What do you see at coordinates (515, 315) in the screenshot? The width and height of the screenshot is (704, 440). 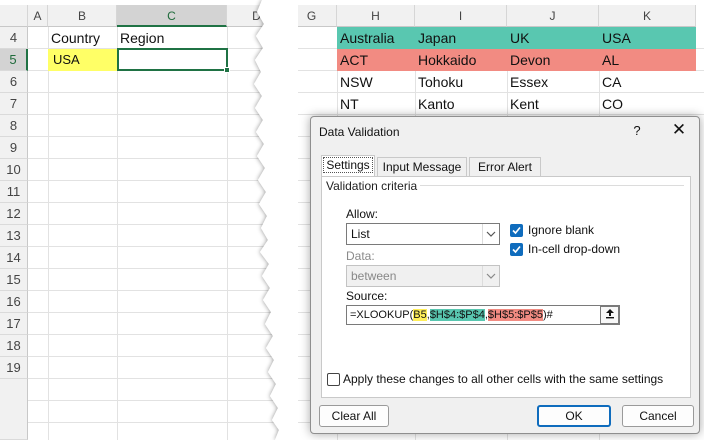 I see `source-ref-row-range: $H$5:$P$5` at bounding box center [515, 315].